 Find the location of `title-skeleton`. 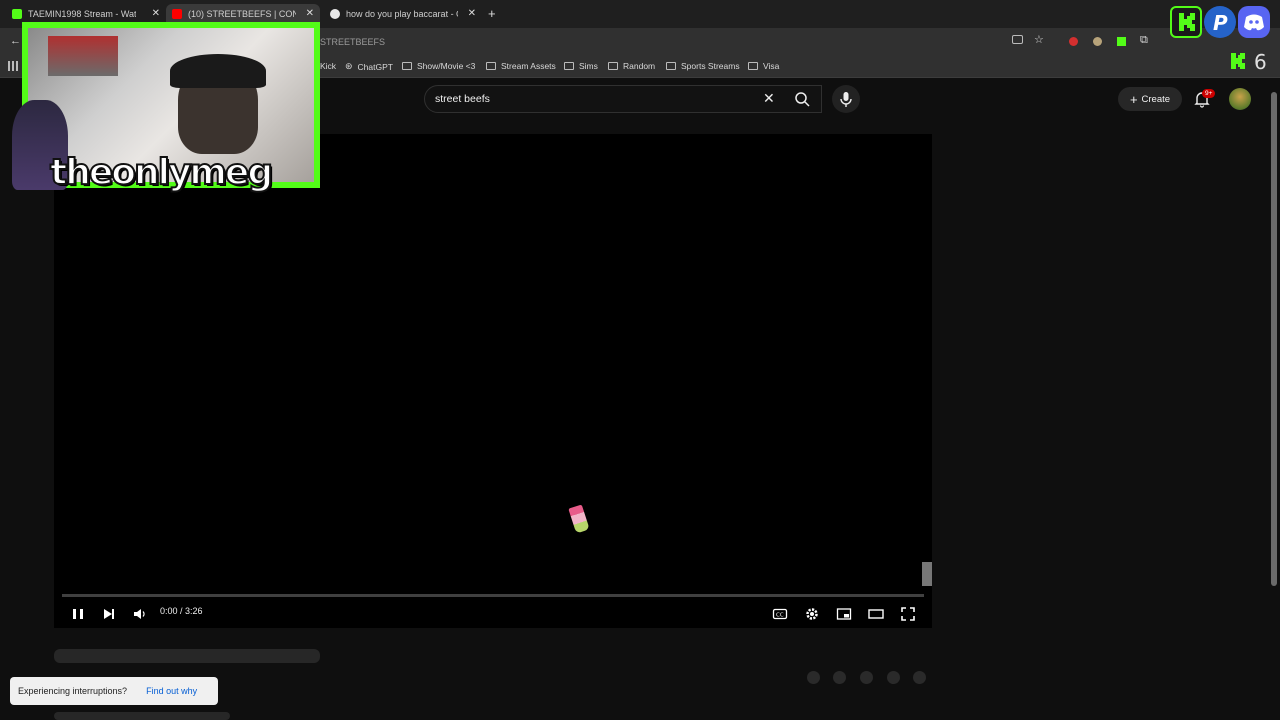

title-skeleton is located at coordinates (187, 656).